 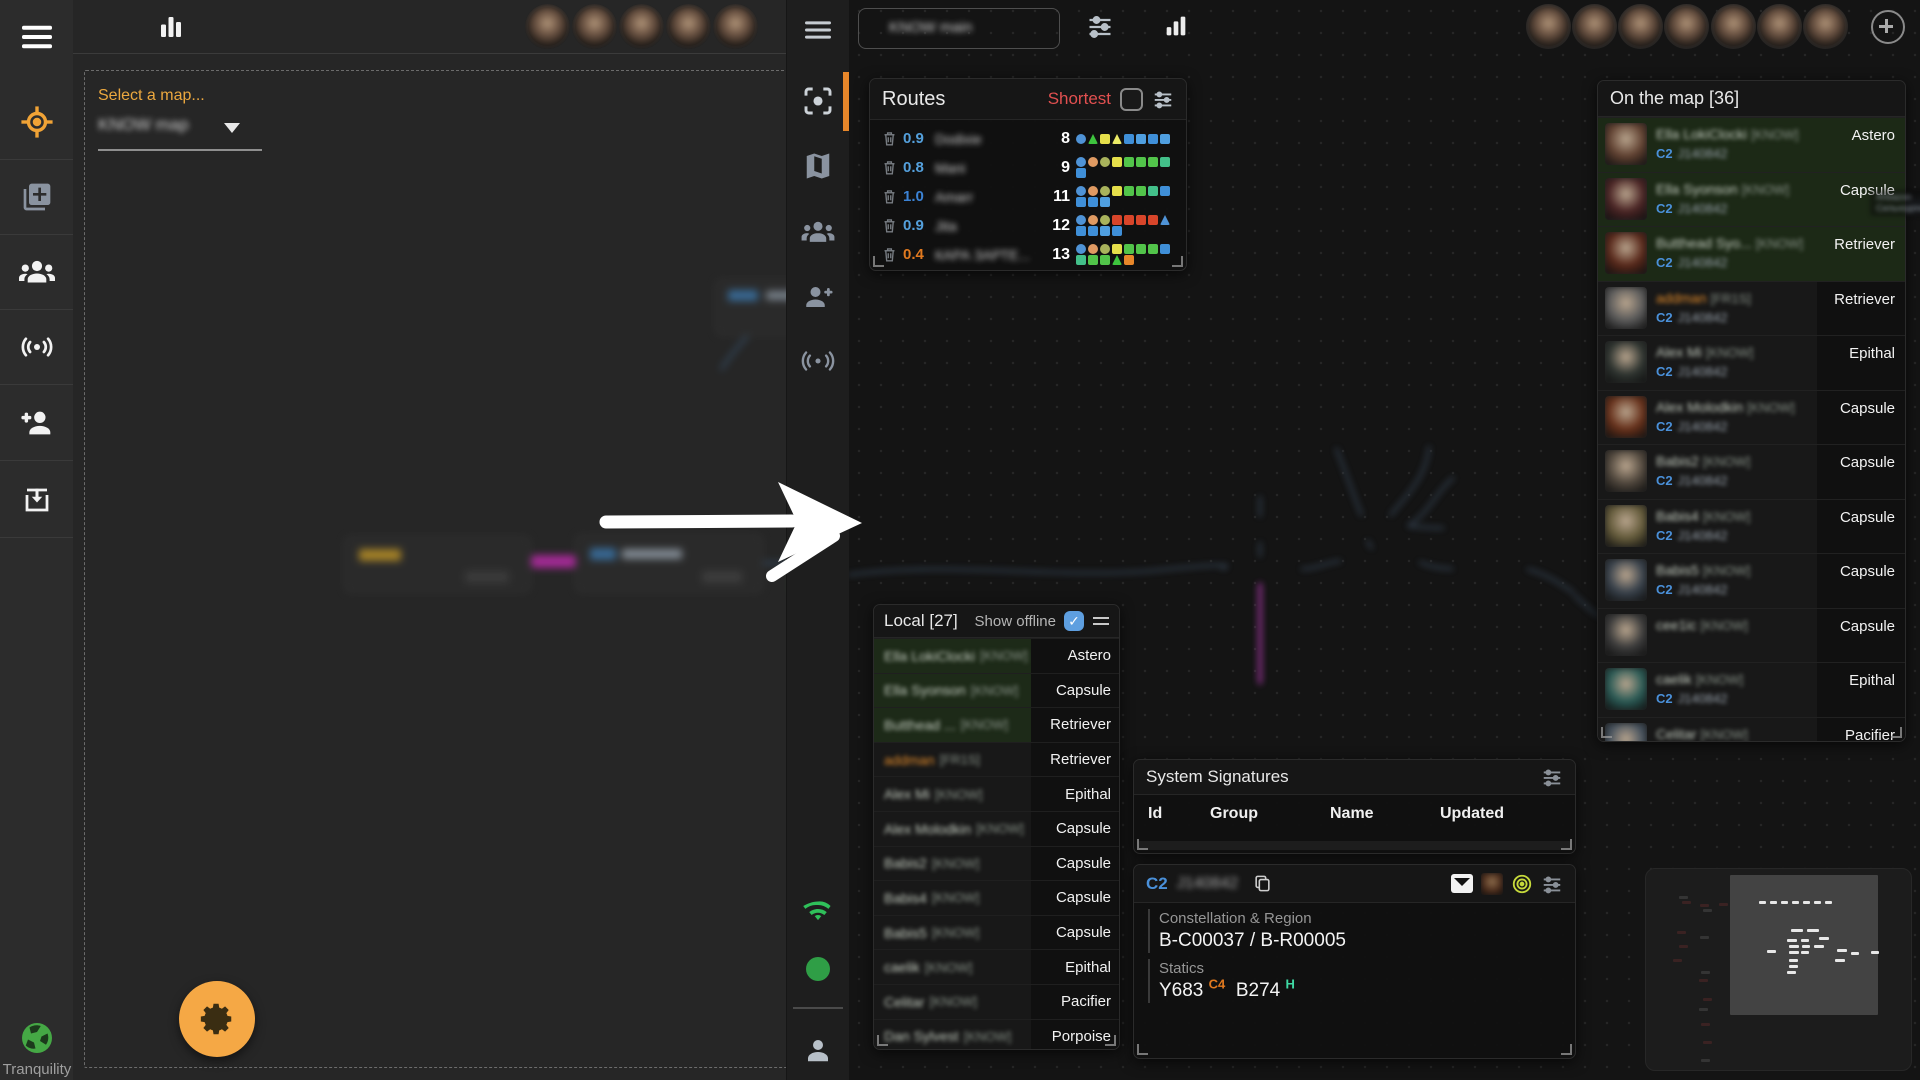 What do you see at coordinates (36, 272) in the screenshot?
I see `members-button` at bounding box center [36, 272].